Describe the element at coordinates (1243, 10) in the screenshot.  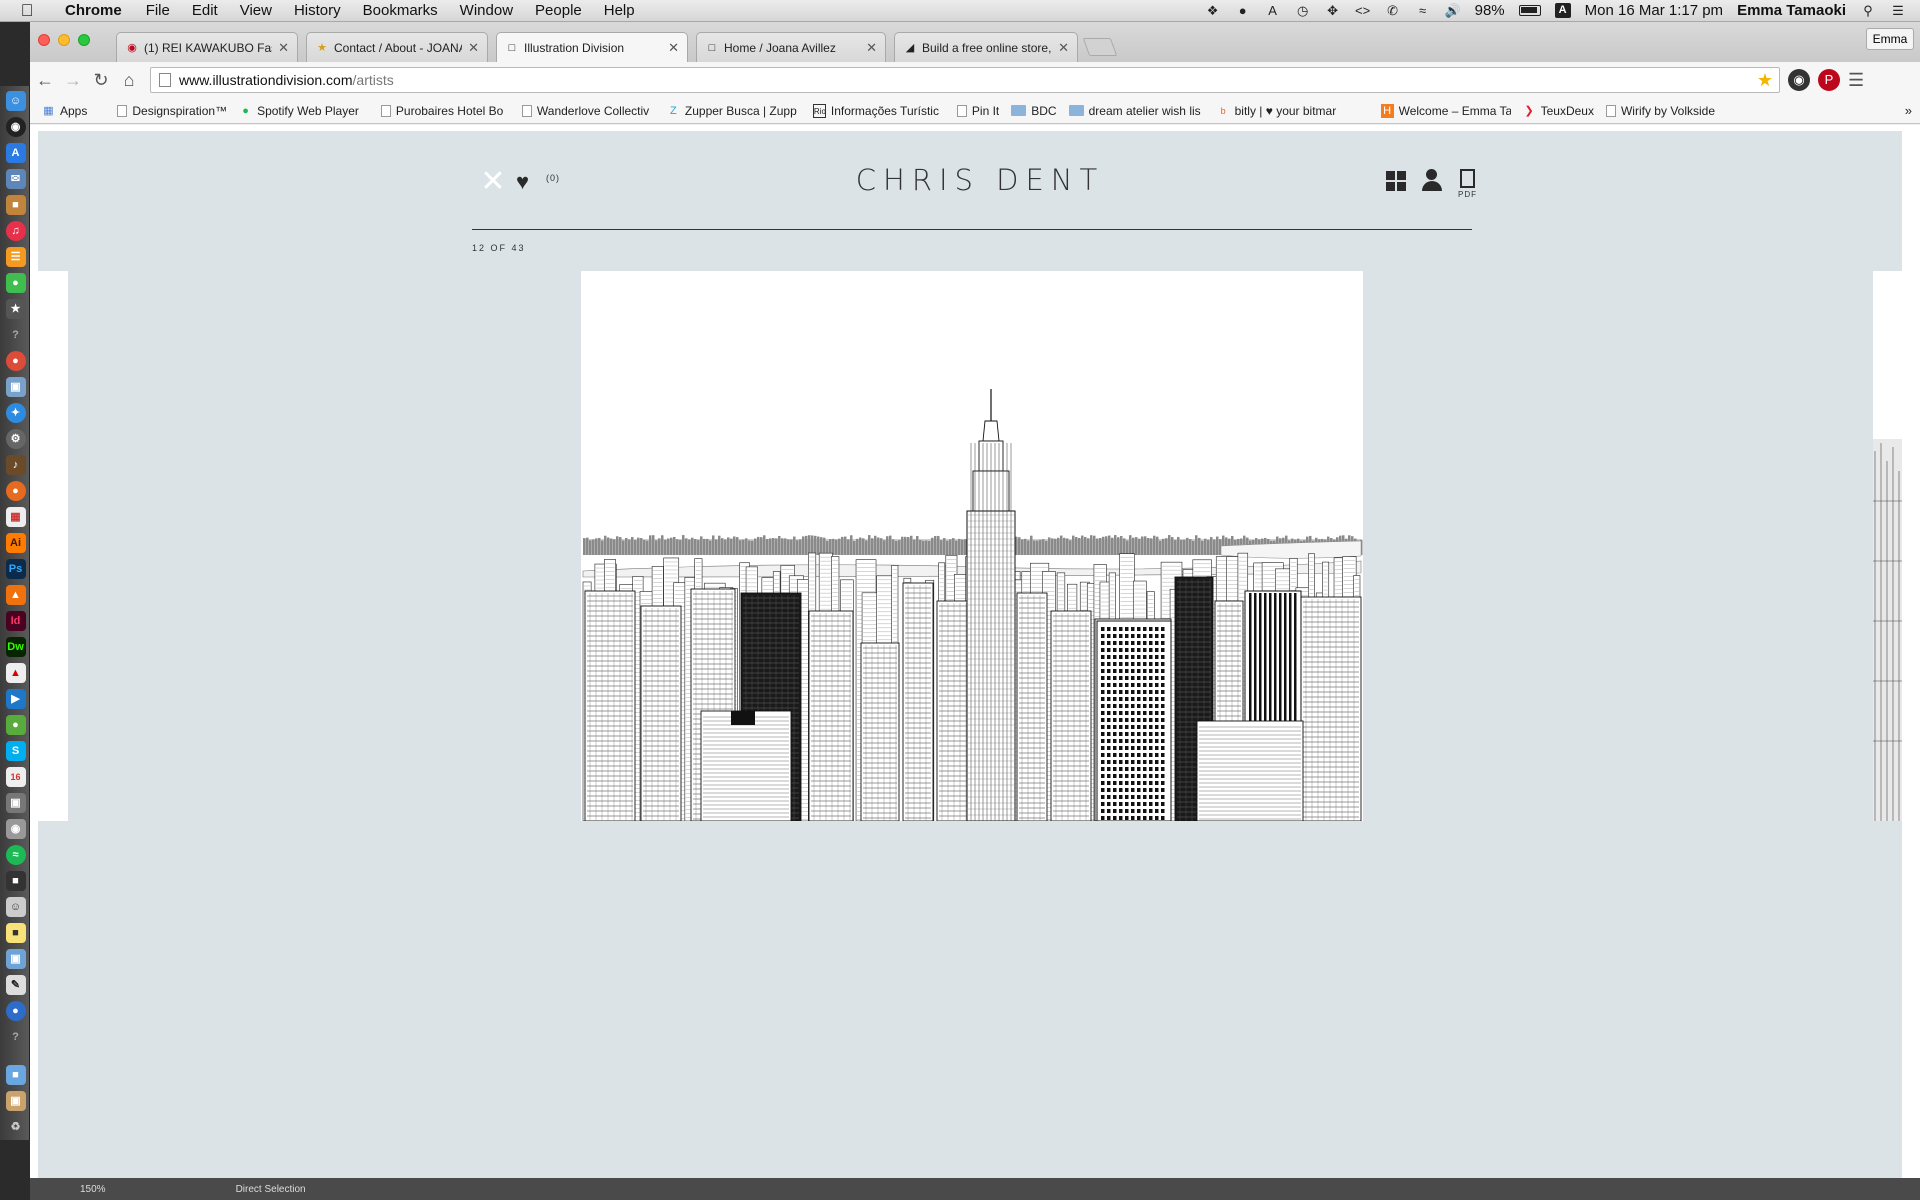
I see `evernote-icon: ●` at that location.